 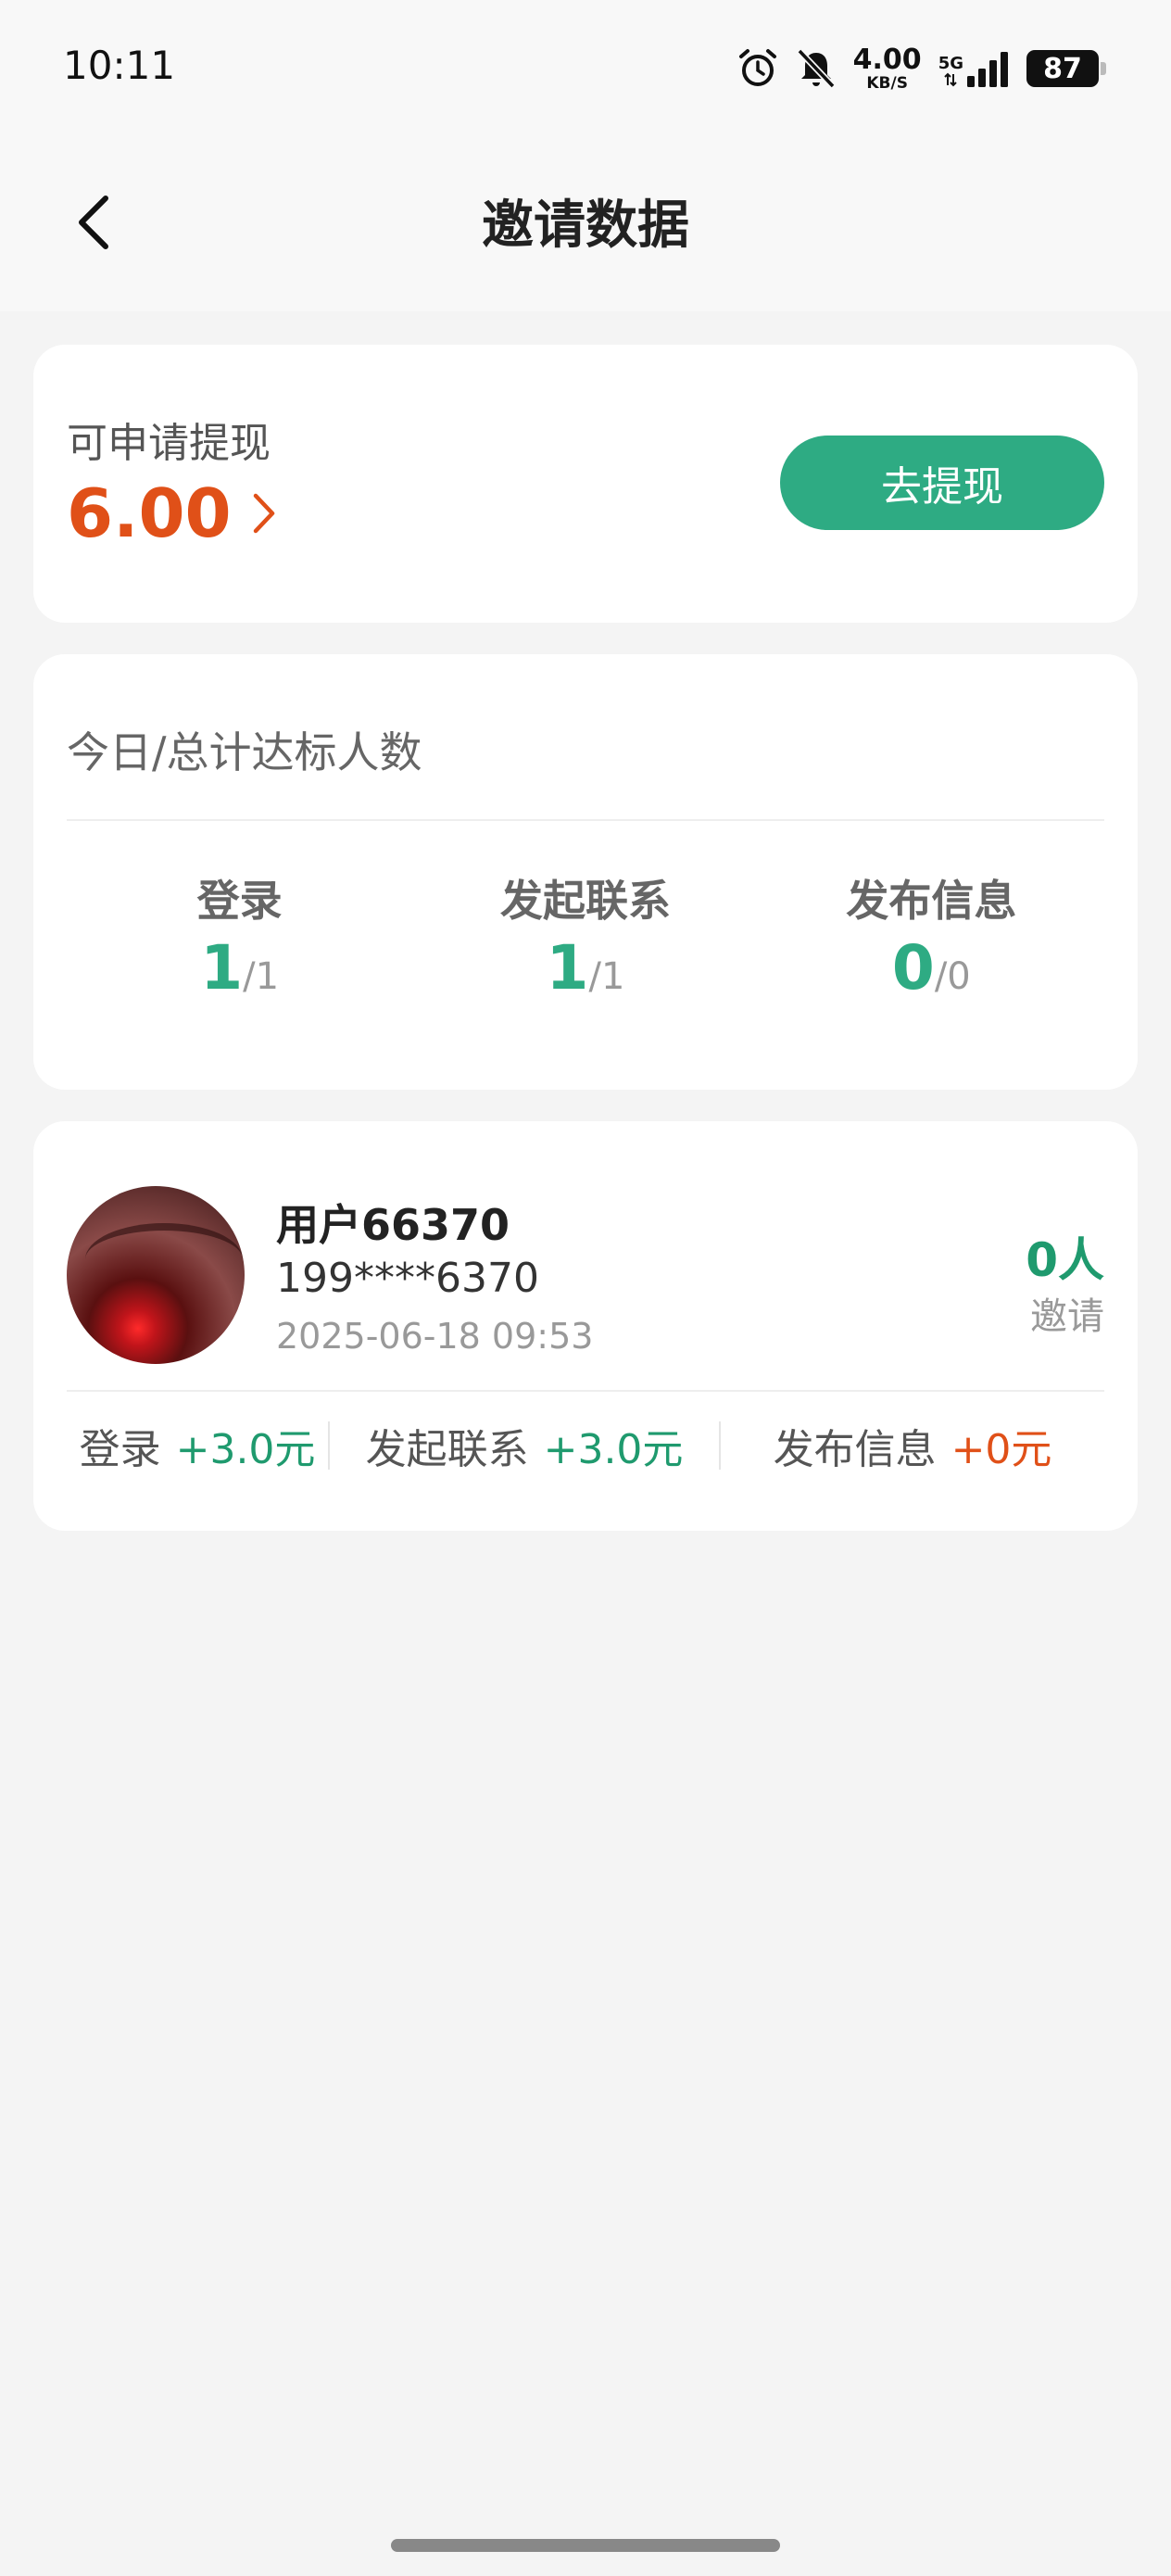 I want to click on avatar, so click(x=156, y=1275).